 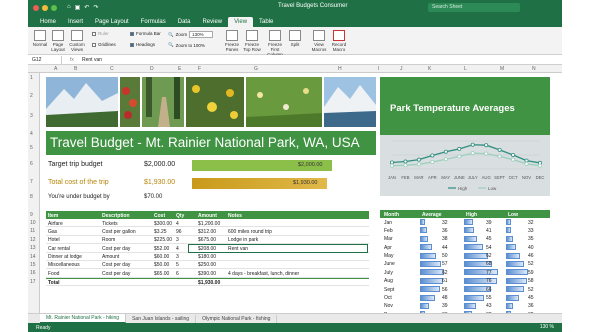 What do you see at coordinates (177, 257) in the screenshot?
I see `table-cell: 3` at bounding box center [177, 257].